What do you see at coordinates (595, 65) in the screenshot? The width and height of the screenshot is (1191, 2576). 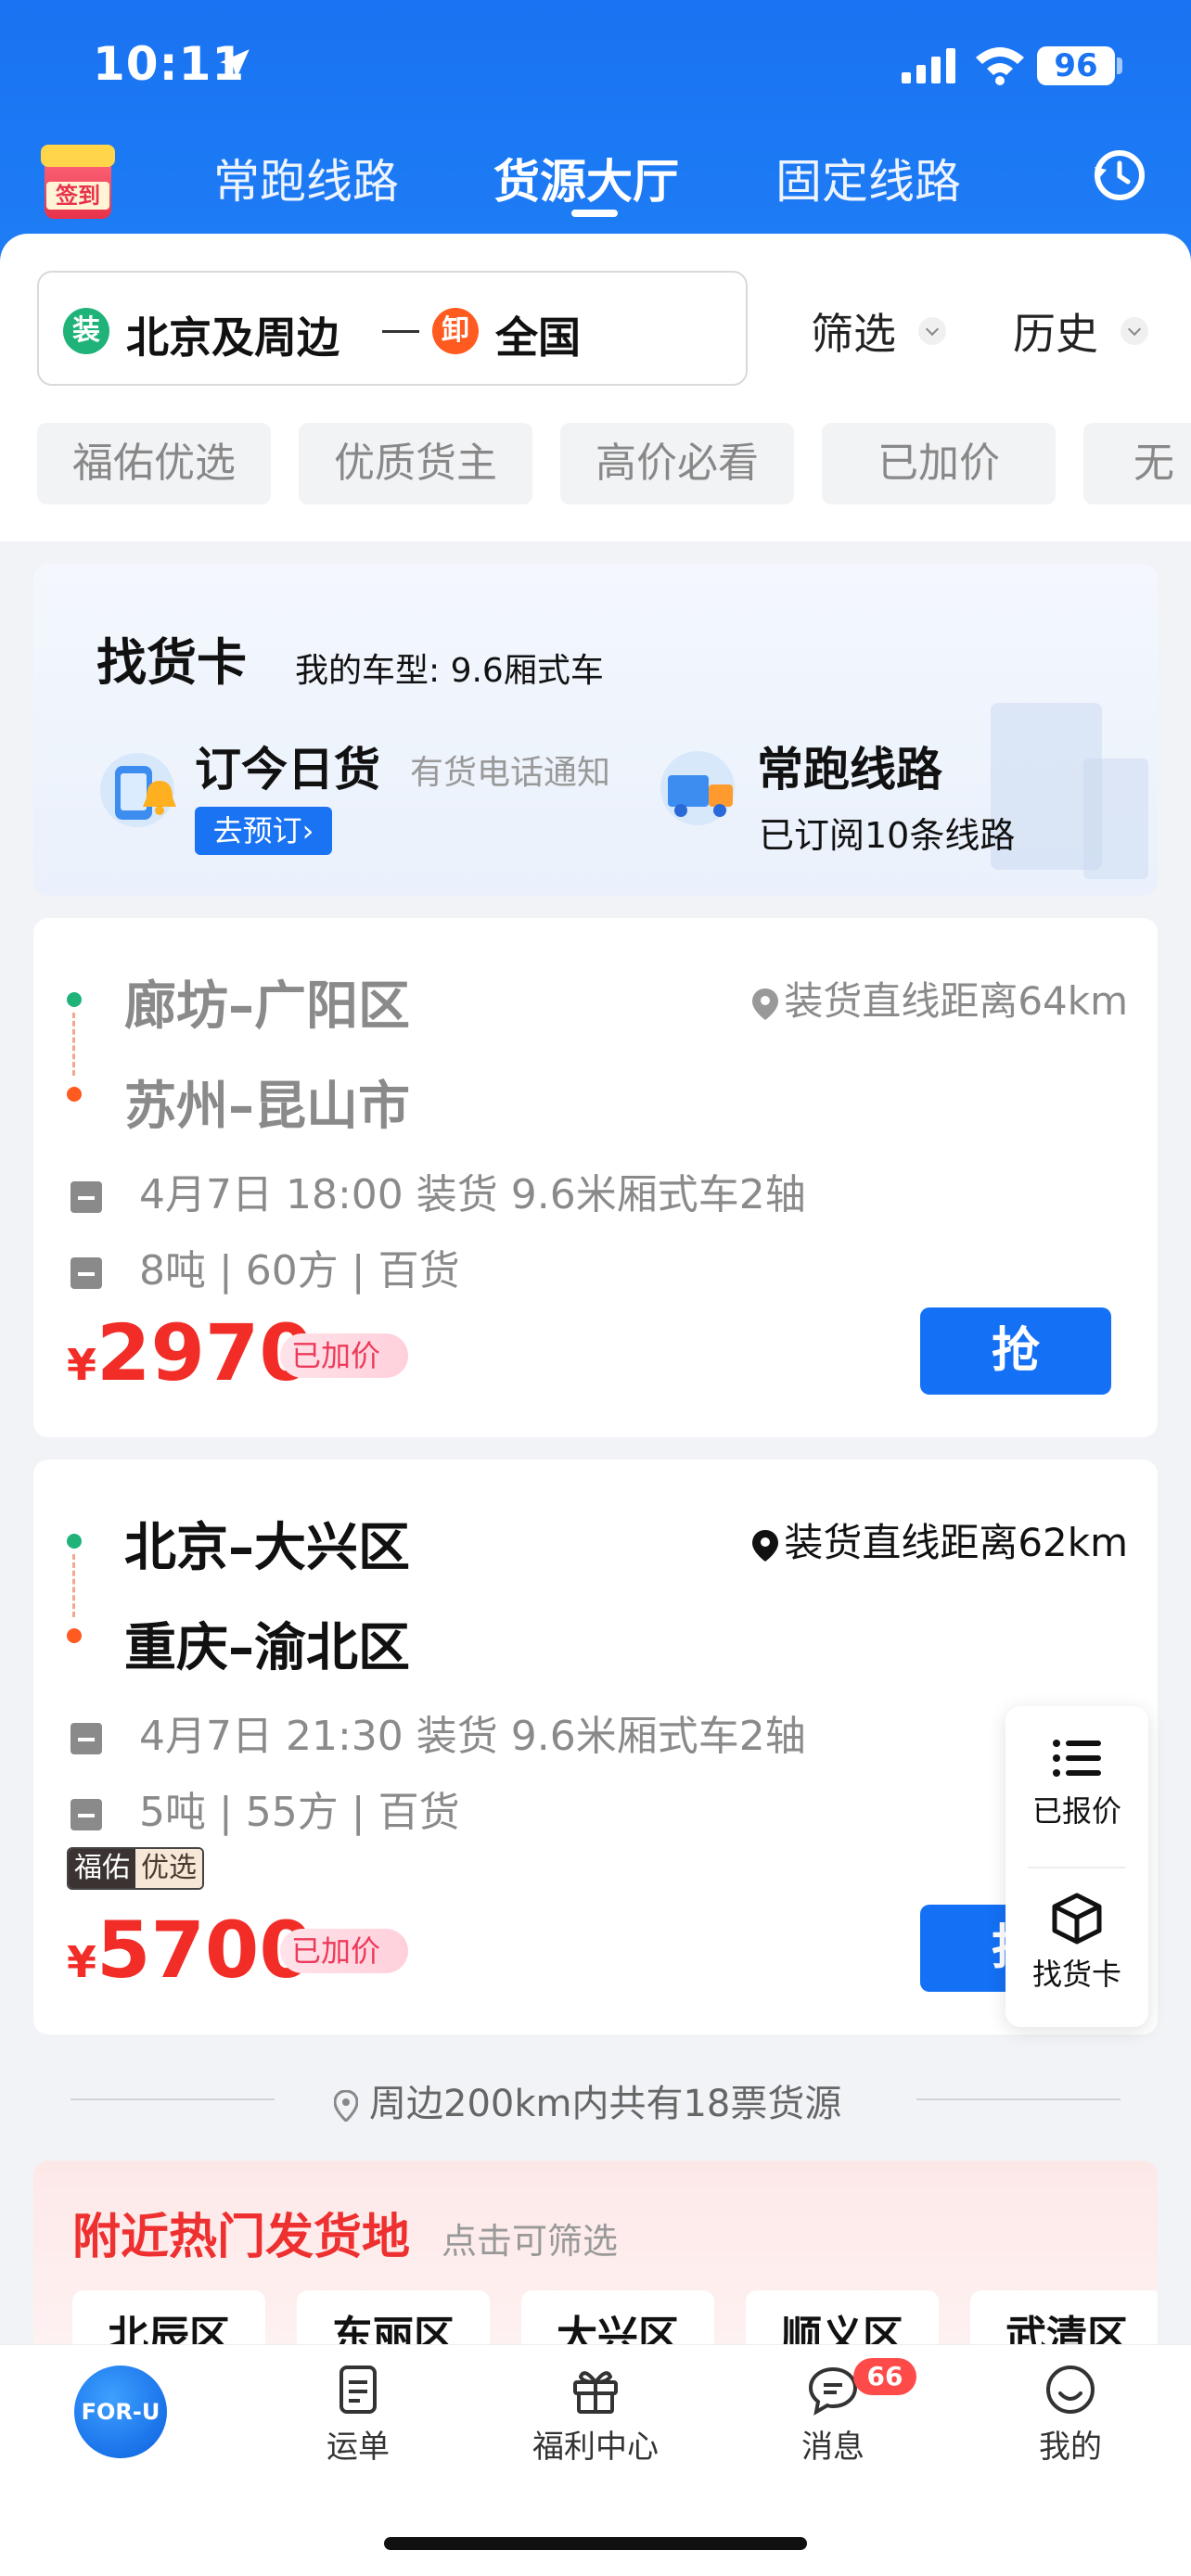 I see `status-bar: 10:11 96` at bounding box center [595, 65].